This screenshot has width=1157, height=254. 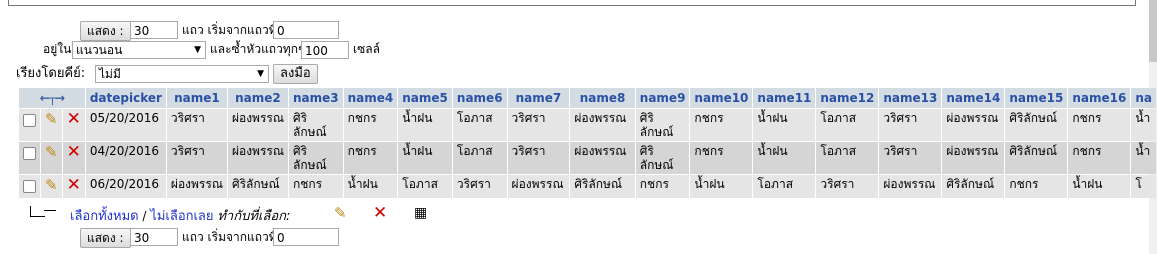 I want to click on column-header: name14, so click(x=973, y=98).